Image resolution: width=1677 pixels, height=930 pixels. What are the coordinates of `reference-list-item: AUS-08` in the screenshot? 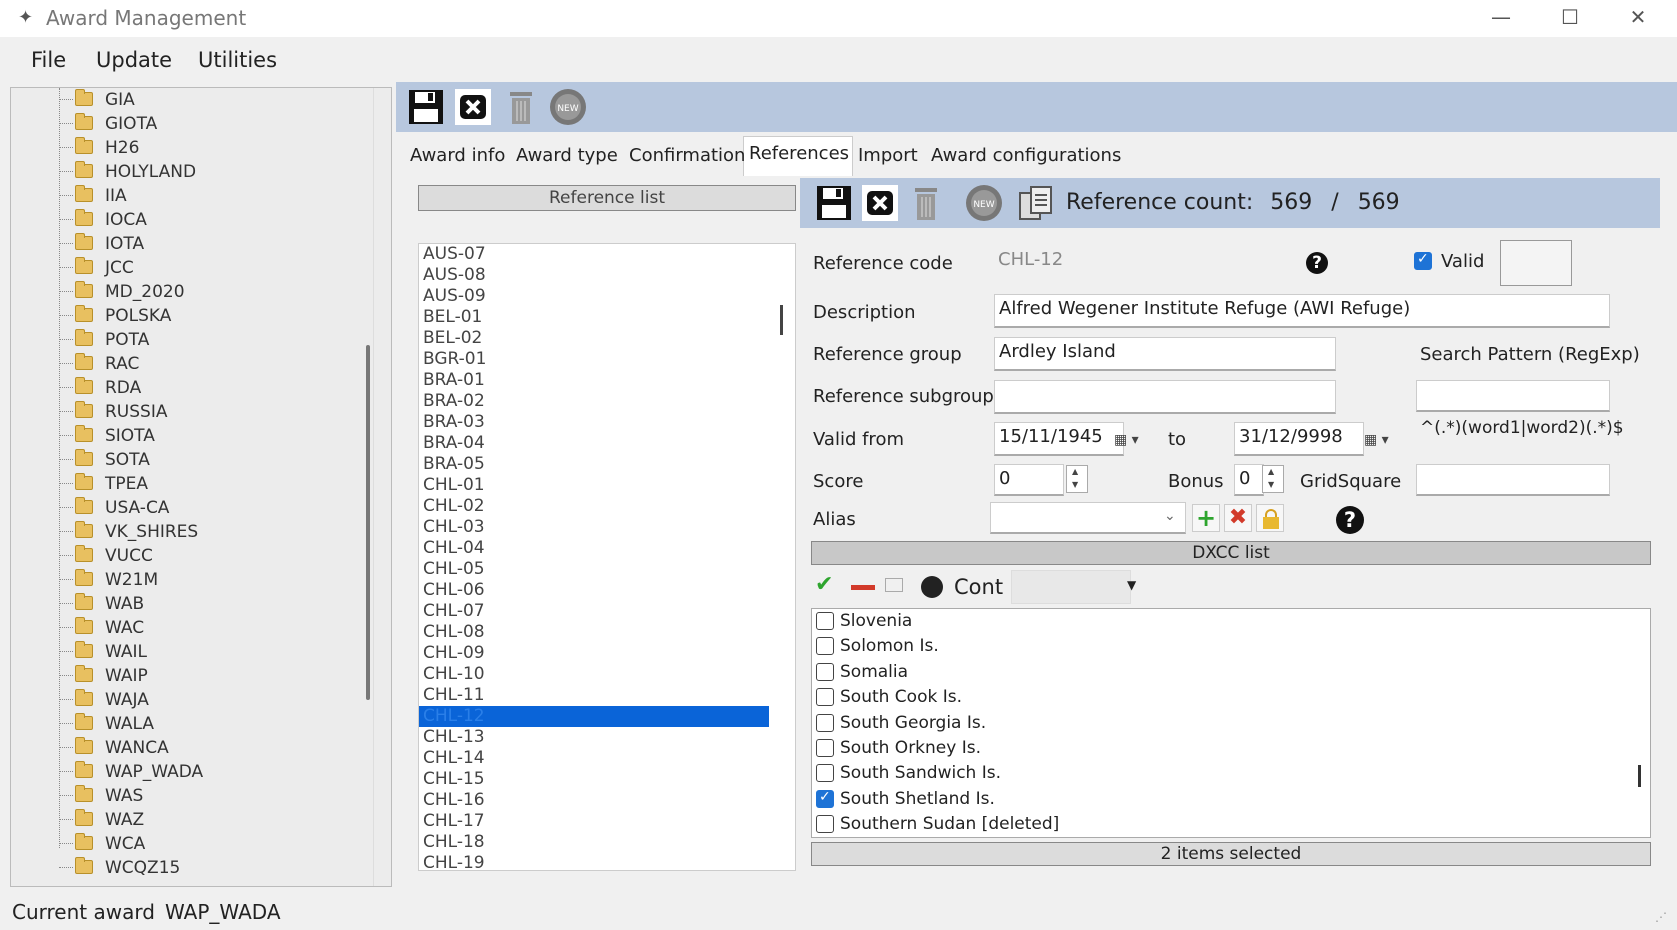 It's located at (454, 275).